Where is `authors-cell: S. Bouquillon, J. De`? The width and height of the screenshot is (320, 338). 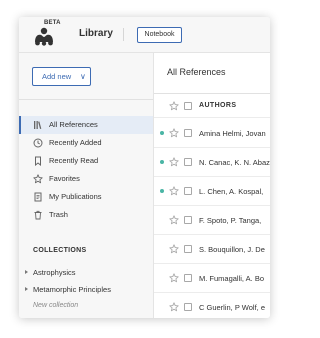 authors-cell: S. Bouquillon, J. De is located at coordinates (232, 249).